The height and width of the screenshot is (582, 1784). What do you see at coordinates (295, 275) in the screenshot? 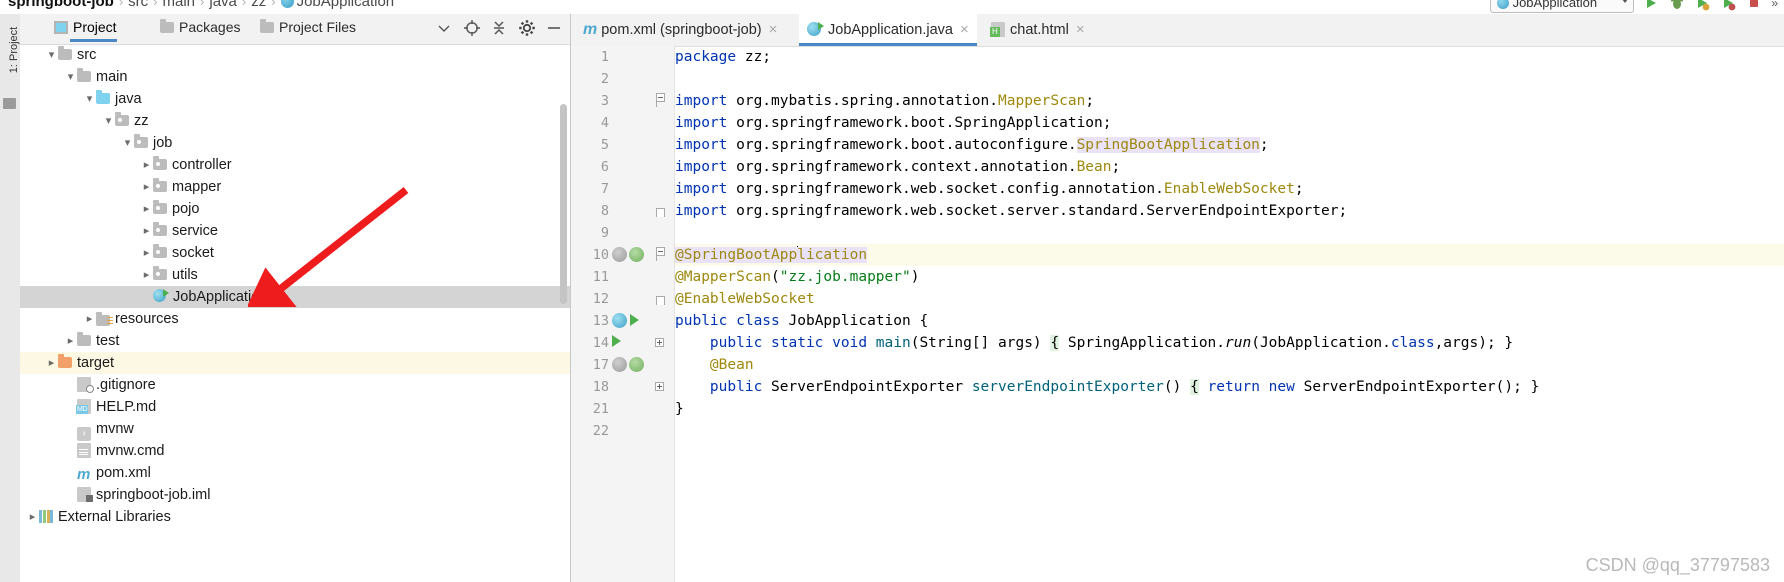
I see `tree-item-utils: ▸ utils` at bounding box center [295, 275].